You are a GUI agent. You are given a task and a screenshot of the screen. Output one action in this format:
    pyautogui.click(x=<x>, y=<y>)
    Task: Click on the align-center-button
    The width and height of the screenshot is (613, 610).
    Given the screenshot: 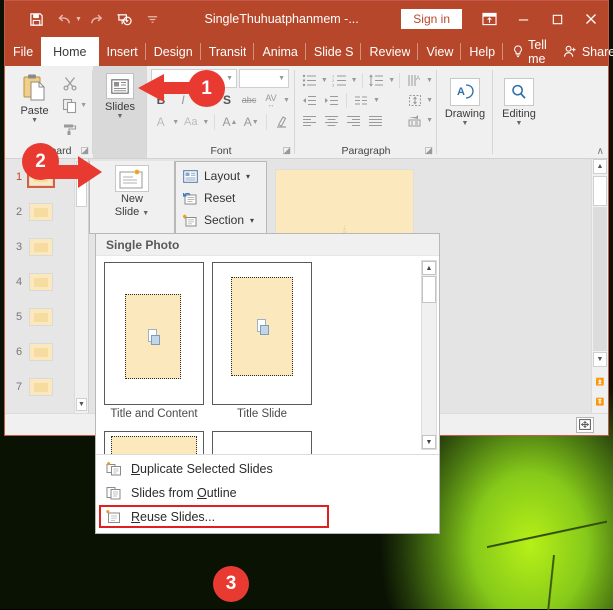 What is the action you would take?
    pyautogui.click(x=331, y=120)
    